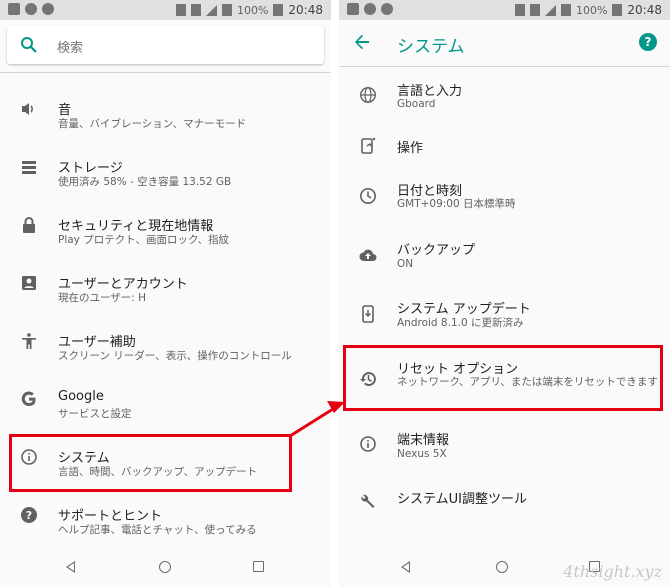 This screenshot has height=587, width=670. What do you see at coordinates (436, 250) in the screenshot?
I see `item-title: バックアップ` at bounding box center [436, 250].